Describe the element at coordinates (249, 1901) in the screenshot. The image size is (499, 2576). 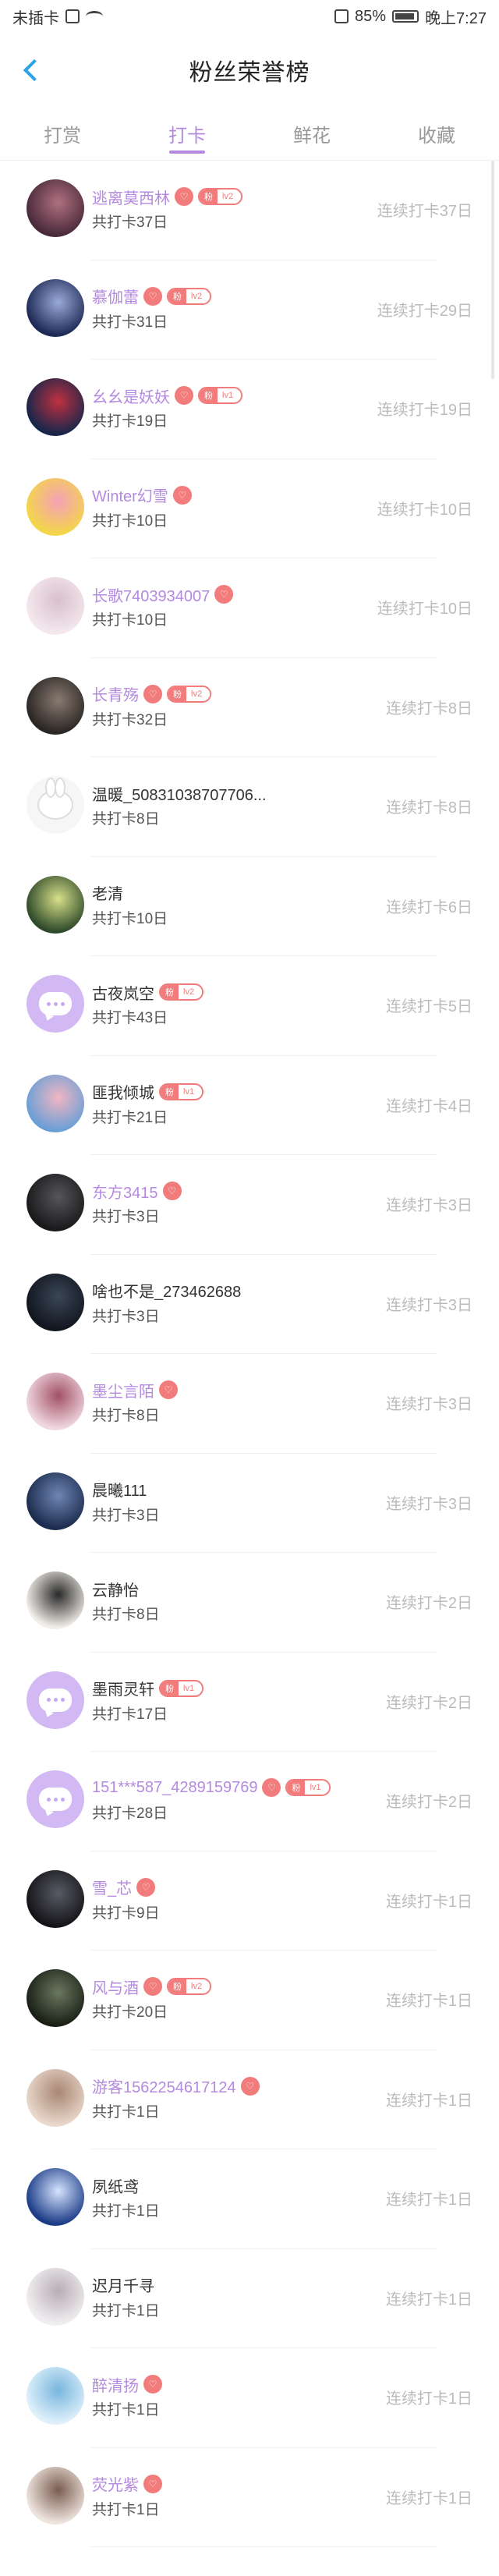
I see `list-item: 雪_芯 ♡ 共打卡9日 连续打卡1日` at that location.